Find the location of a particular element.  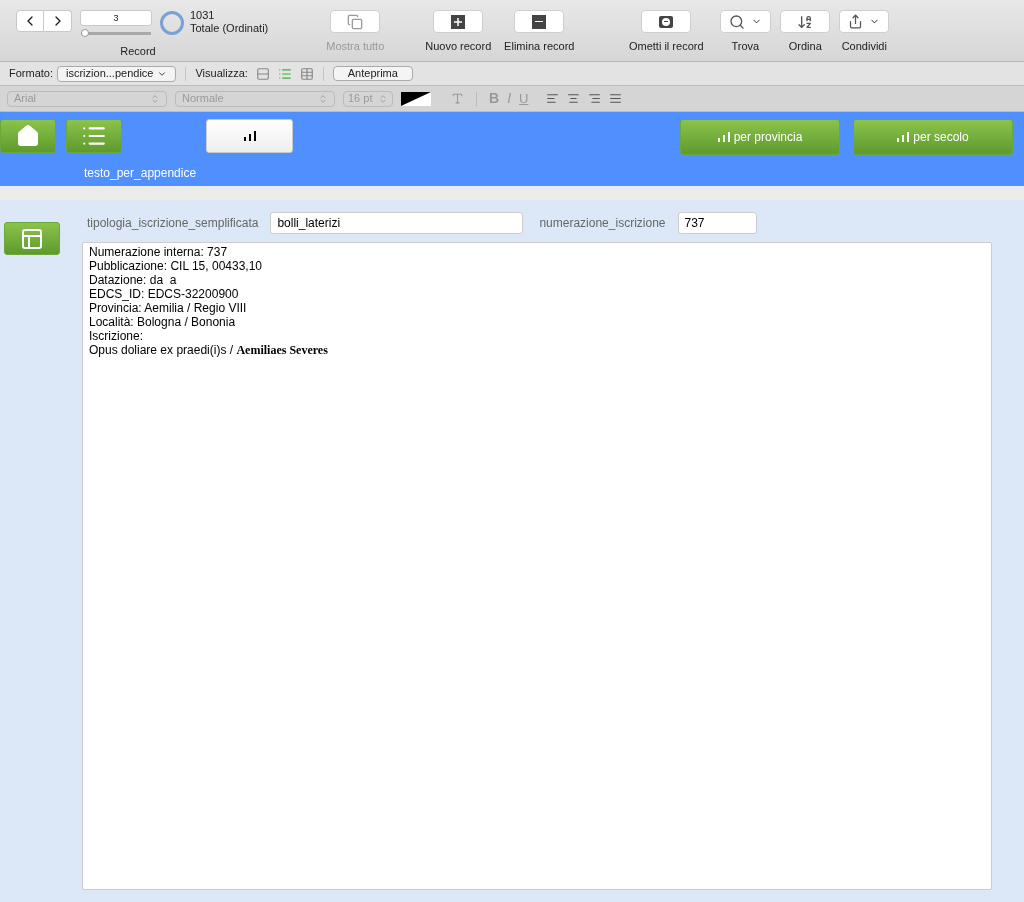

find-button is located at coordinates (745, 21).